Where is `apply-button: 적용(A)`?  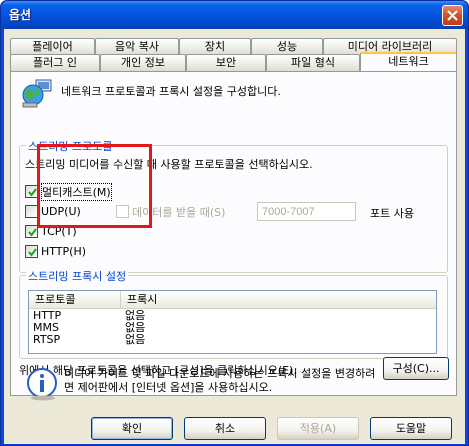 apply-button: 적용(A) is located at coordinates (318, 428).